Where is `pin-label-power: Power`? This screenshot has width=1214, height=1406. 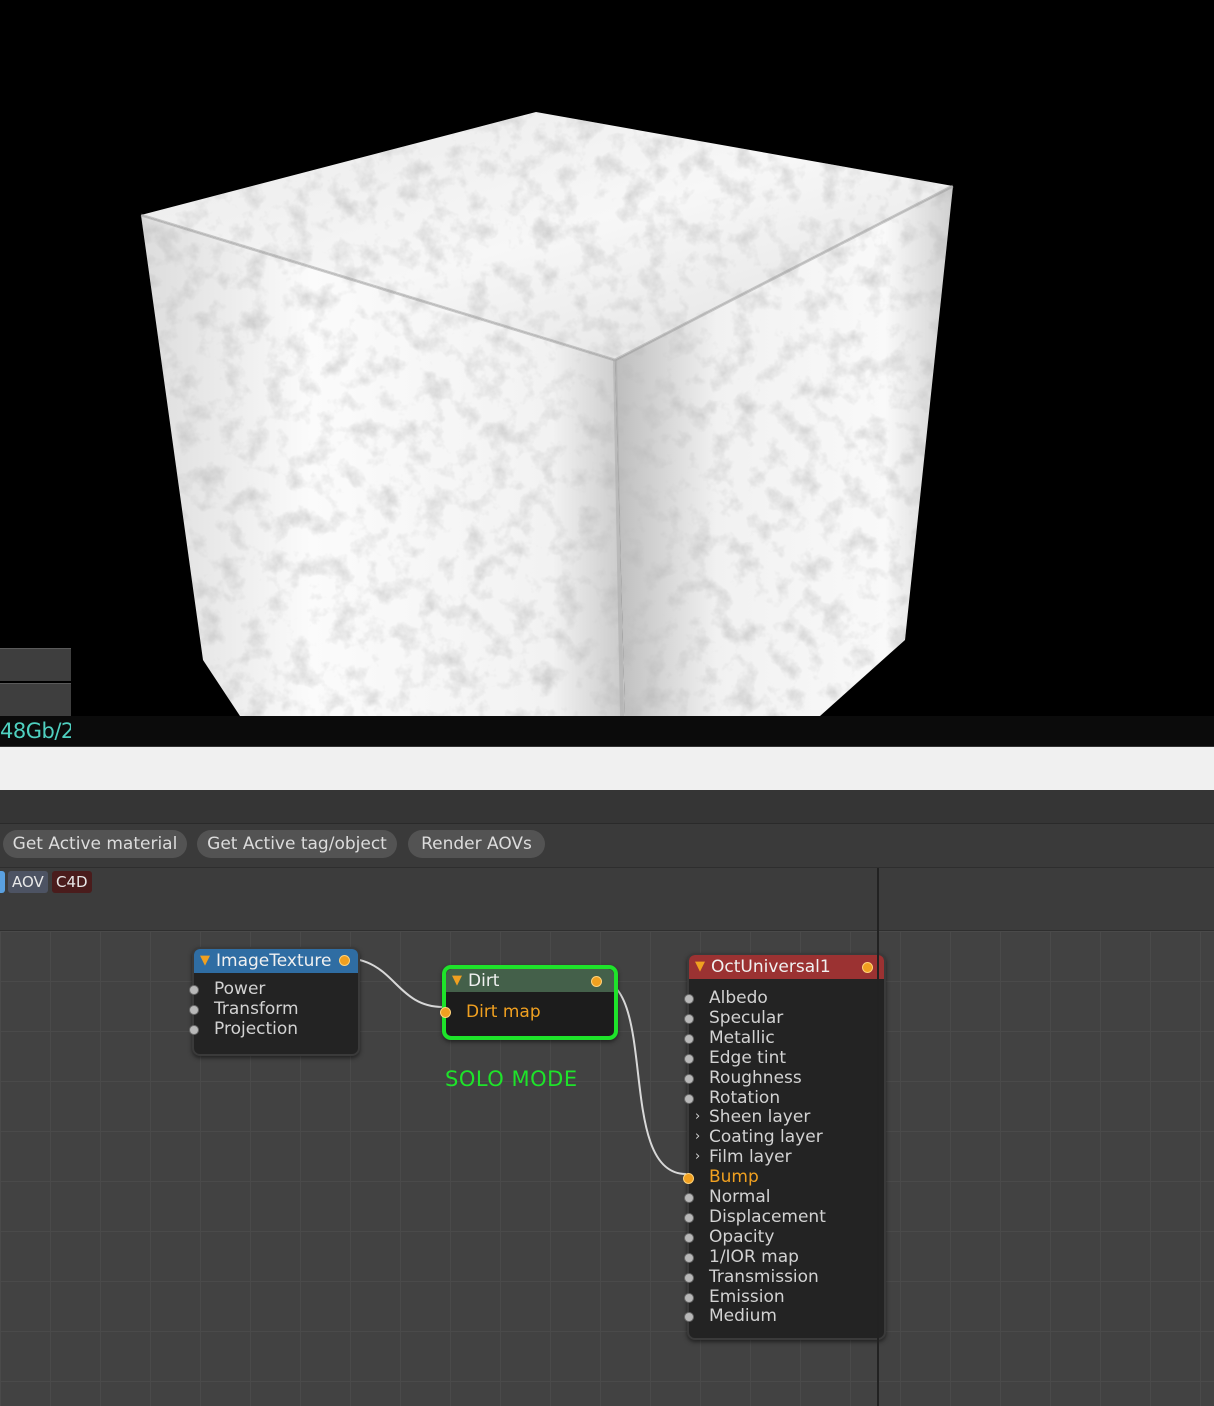 pin-label-power: Power is located at coordinates (240, 989).